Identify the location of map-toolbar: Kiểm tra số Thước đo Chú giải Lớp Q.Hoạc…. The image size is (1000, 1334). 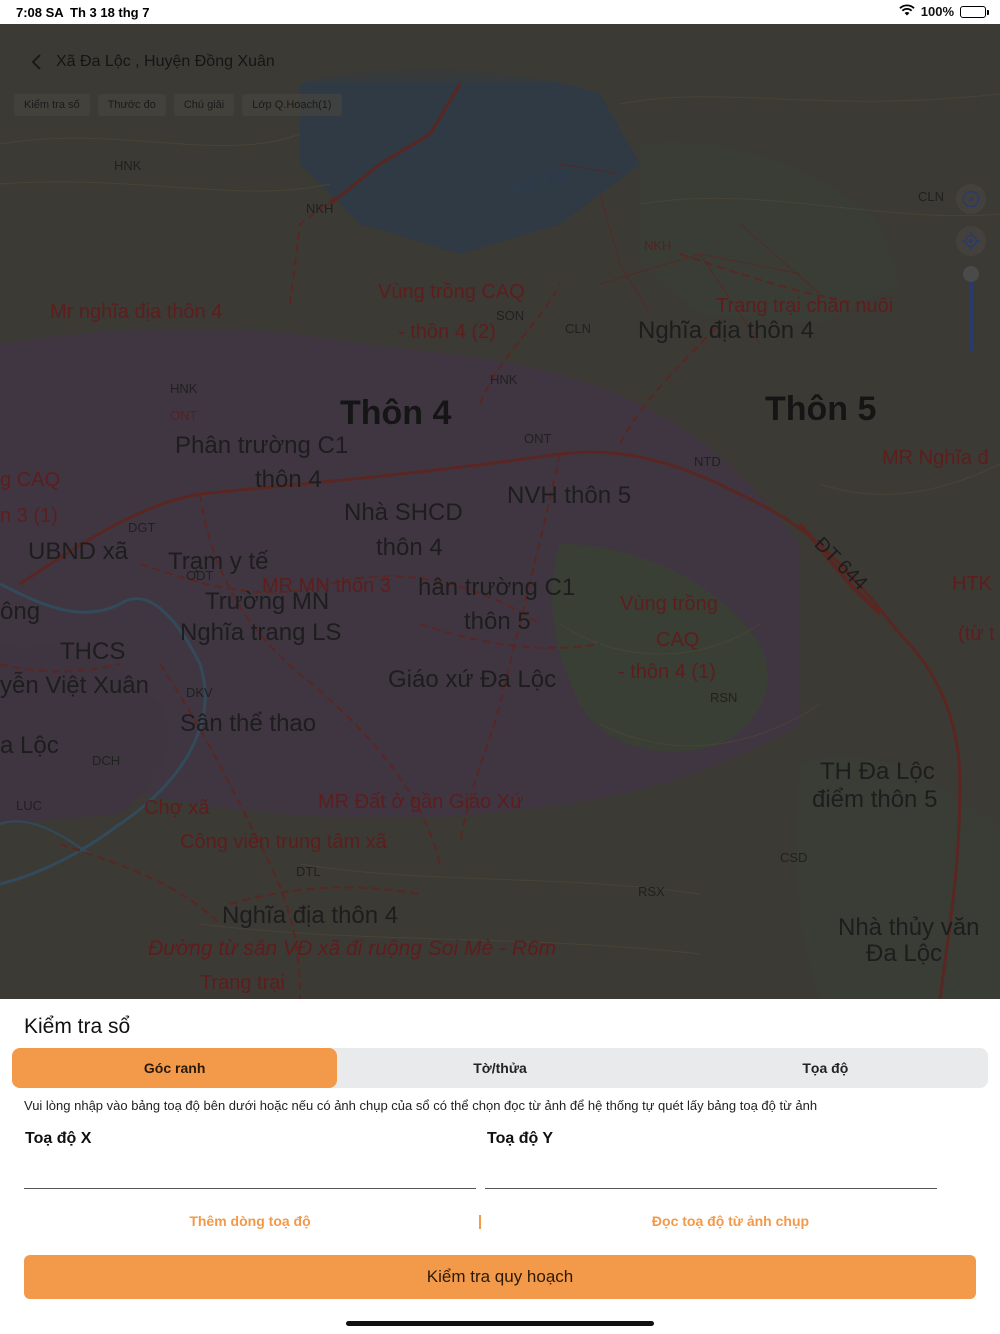
(178, 105).